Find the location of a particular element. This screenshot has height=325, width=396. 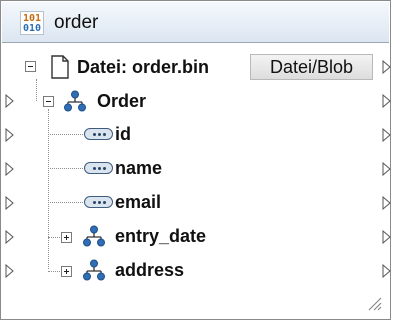

binary-file-icon: 101 010 is located at coordinates (32, 23).